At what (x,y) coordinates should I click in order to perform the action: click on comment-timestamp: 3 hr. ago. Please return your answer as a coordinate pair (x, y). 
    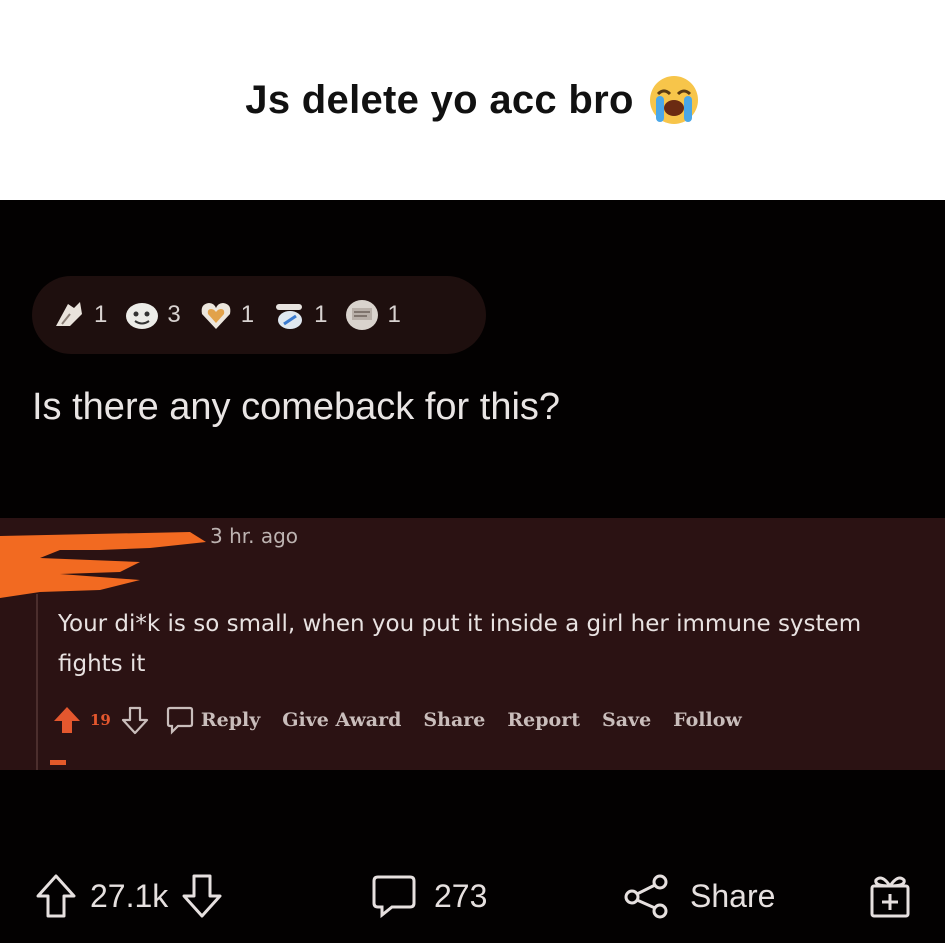
    Looking at the image, I should click on (254, 536).